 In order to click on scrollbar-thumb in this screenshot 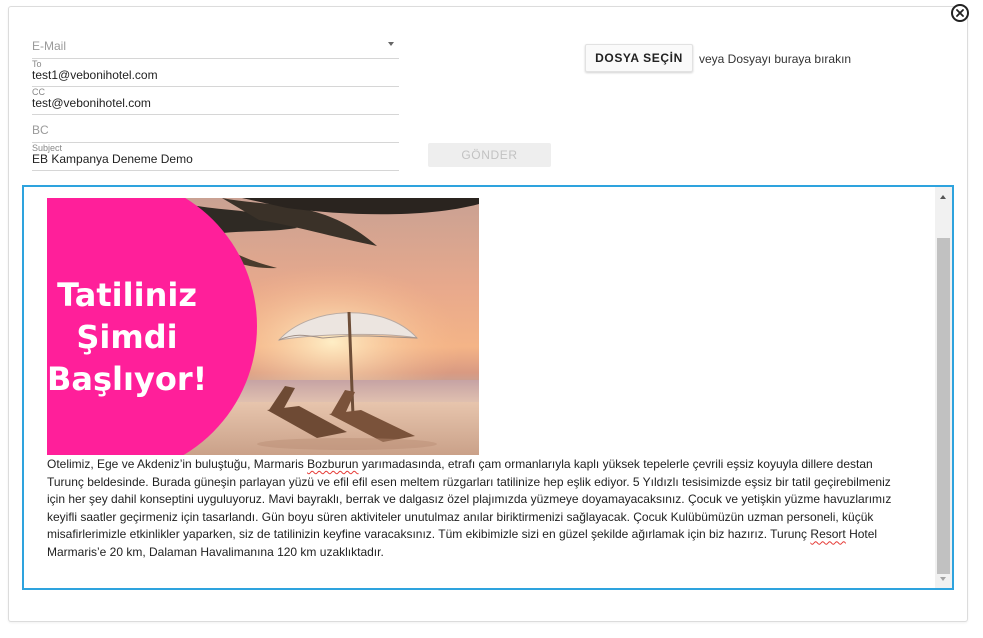, I will do `click(943, 406)`.